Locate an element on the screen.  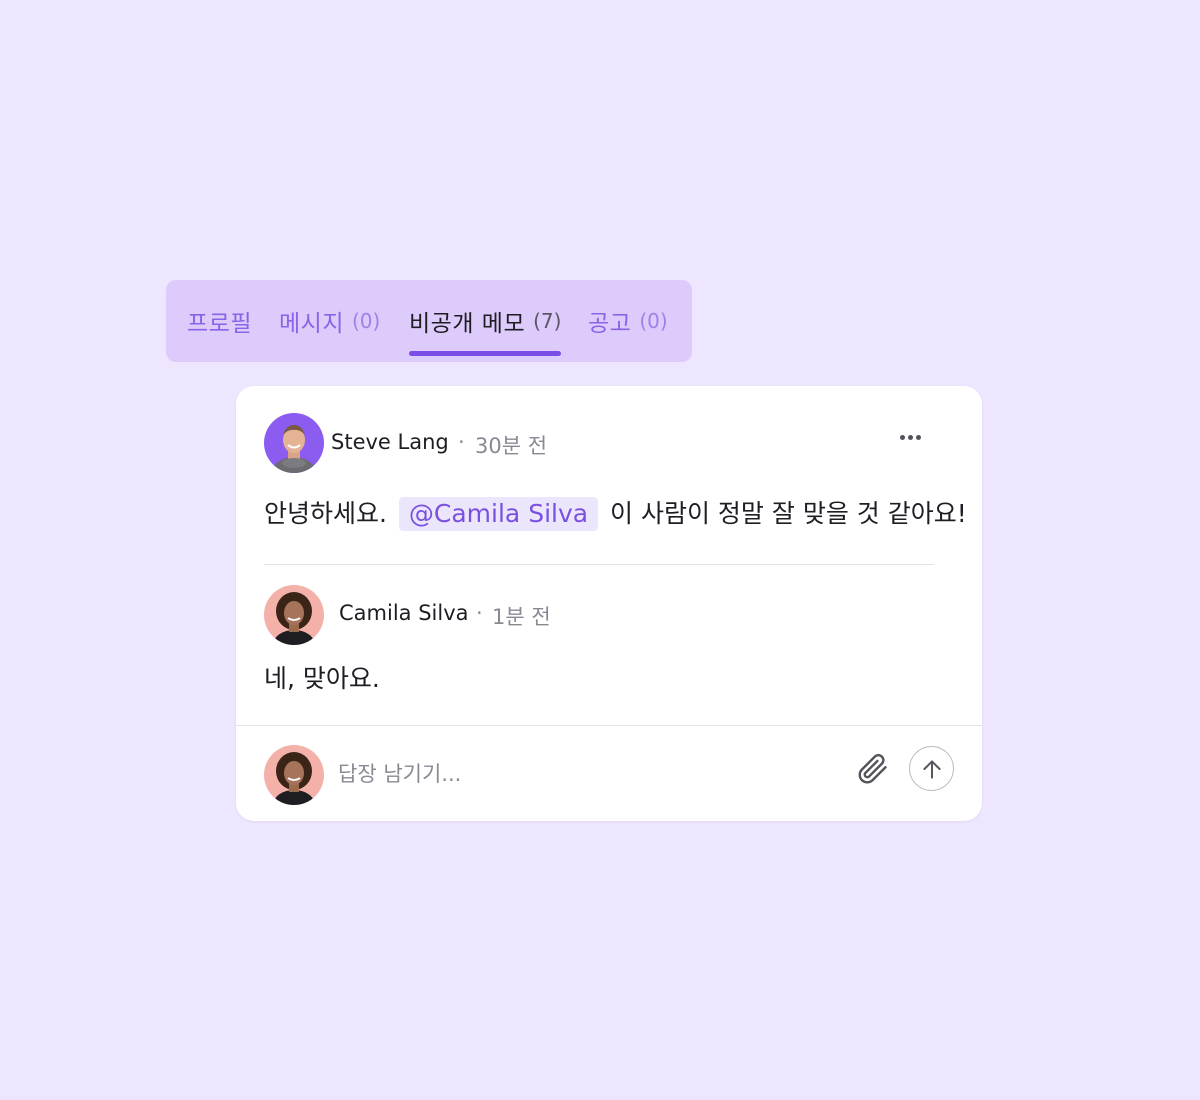
mention-tag: @Camila Silva is located at coordinates (498, 514).